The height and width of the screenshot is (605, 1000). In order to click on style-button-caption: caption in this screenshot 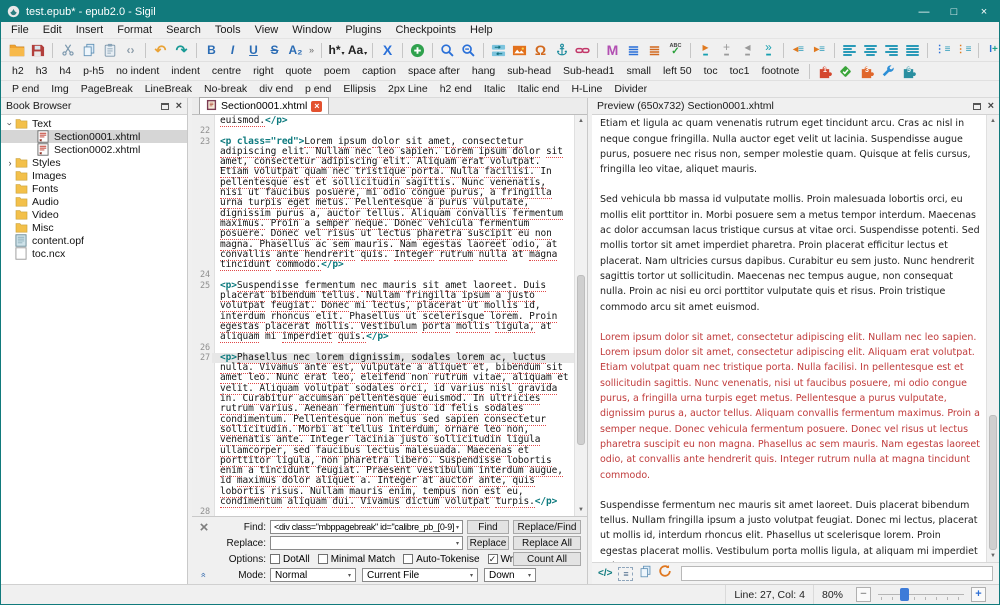, I will do `click(379, 71)`.